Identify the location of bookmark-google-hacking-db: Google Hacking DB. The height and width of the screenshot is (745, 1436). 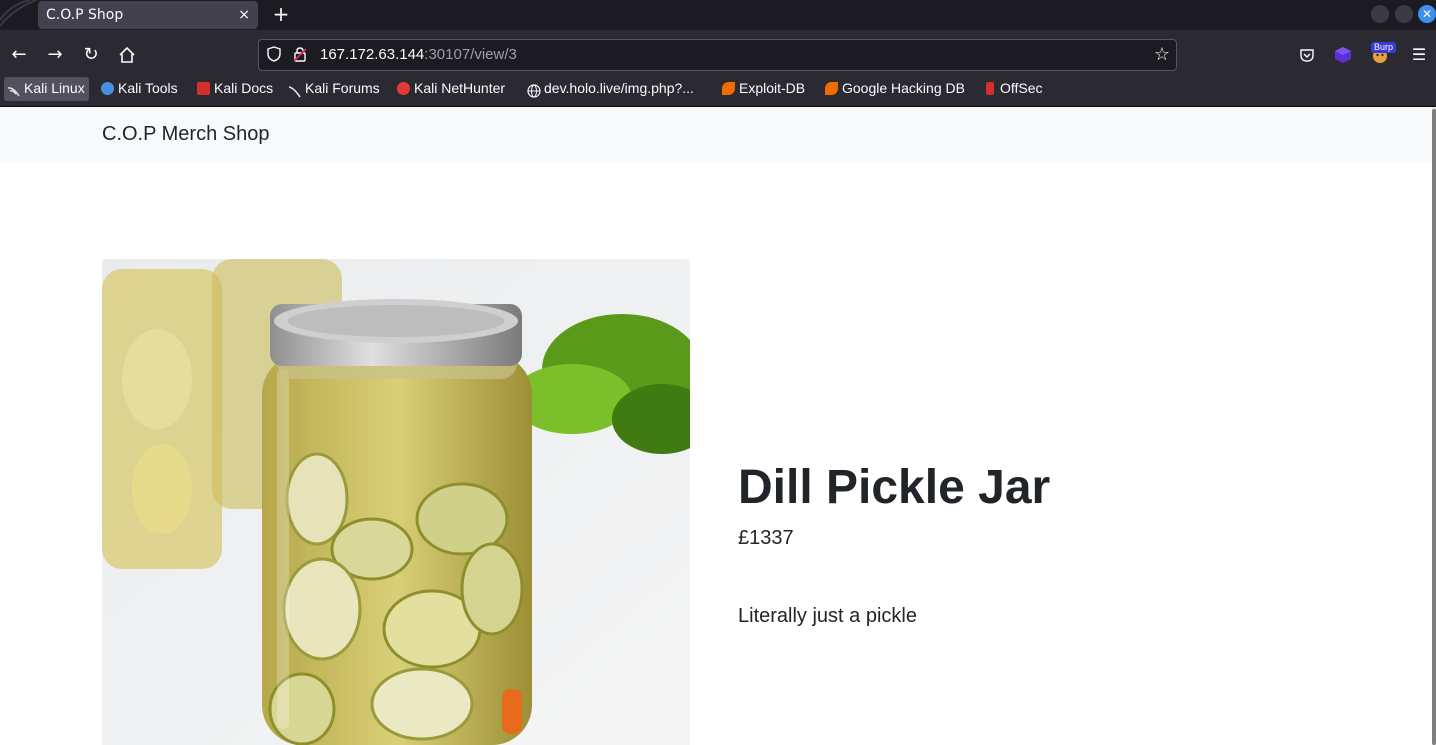
(893, 89).